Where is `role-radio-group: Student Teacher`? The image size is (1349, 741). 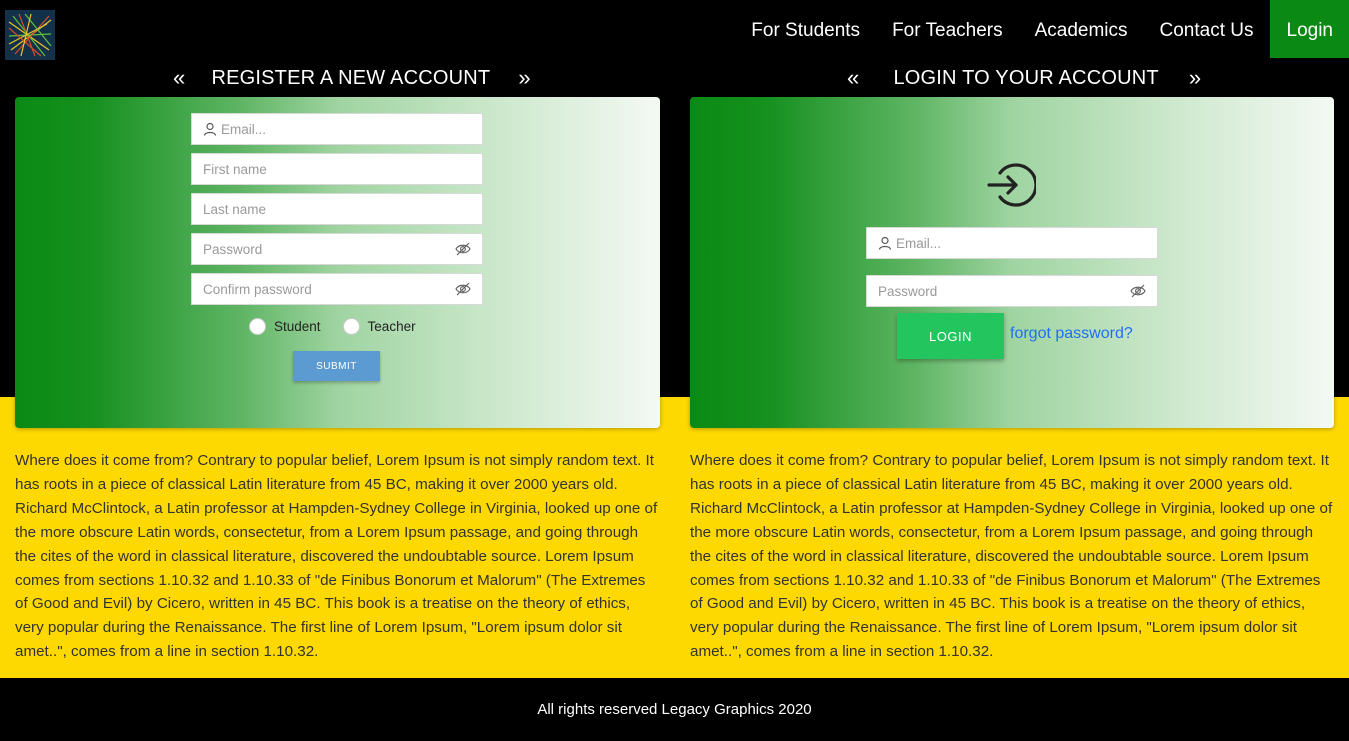 role-radio-group: Student Teacher is located at coordinates (332, 326).